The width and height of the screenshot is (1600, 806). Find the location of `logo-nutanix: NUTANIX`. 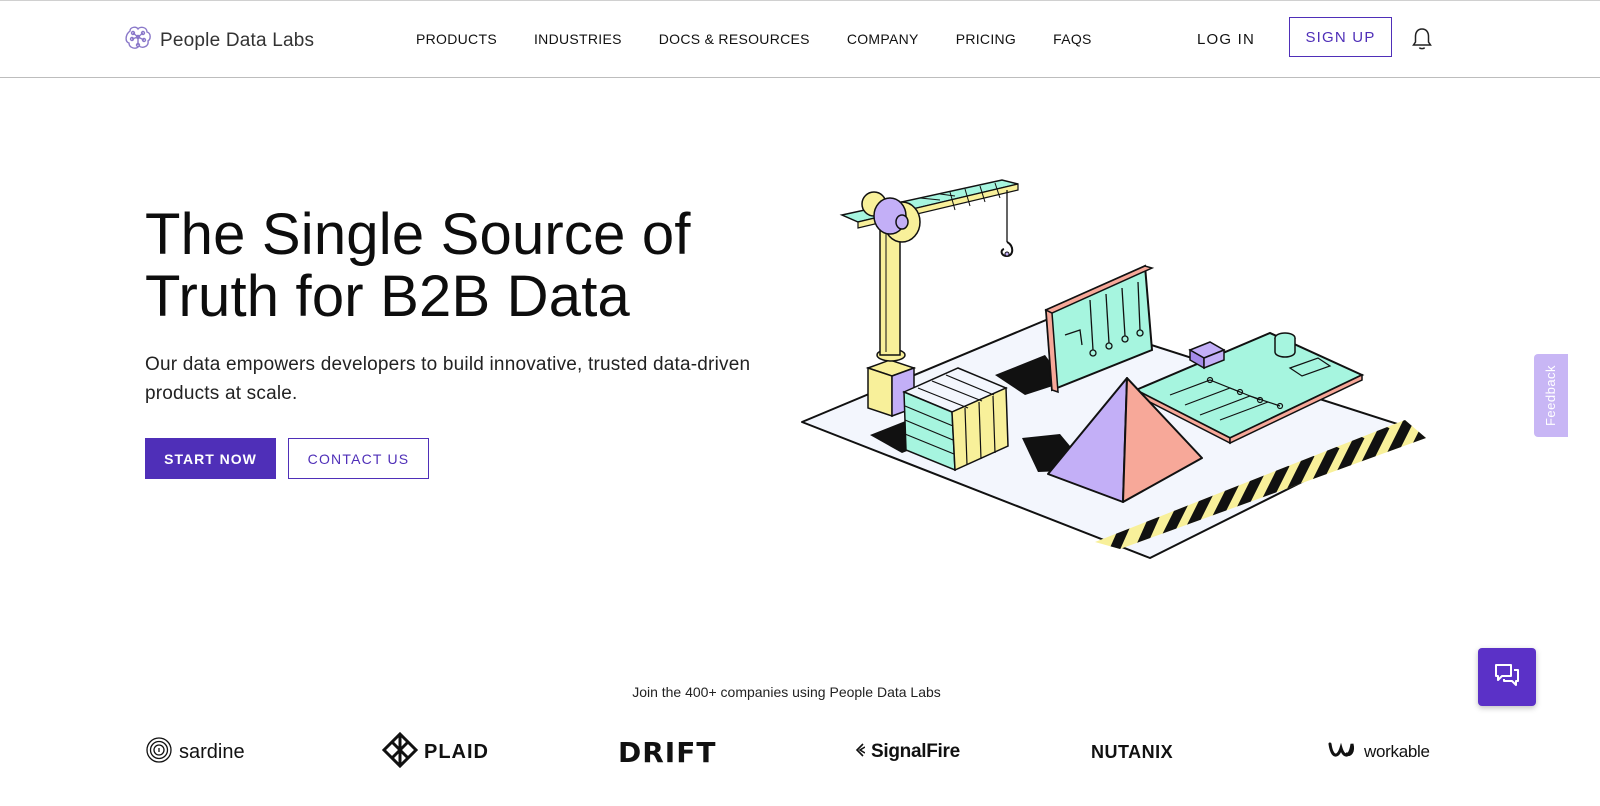

logo-nutanix: NUTANIX is located at coordinates (1132, 752).